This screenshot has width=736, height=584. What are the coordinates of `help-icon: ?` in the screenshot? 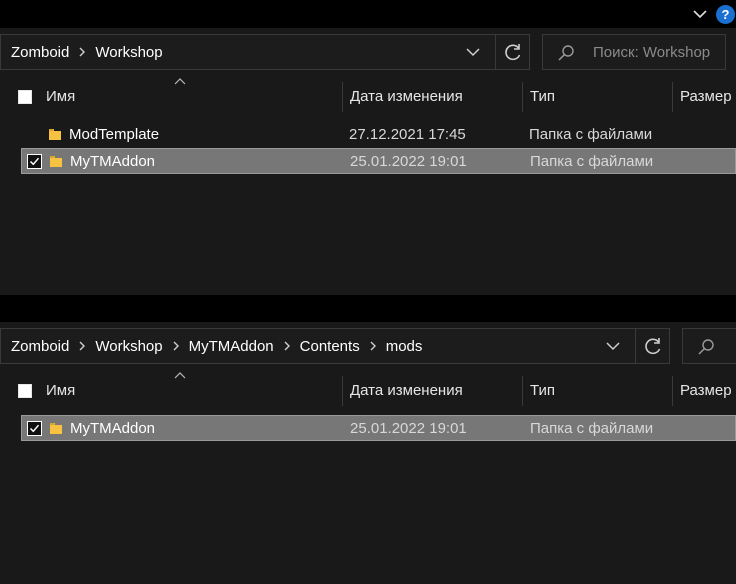 It's located at (725, 14).